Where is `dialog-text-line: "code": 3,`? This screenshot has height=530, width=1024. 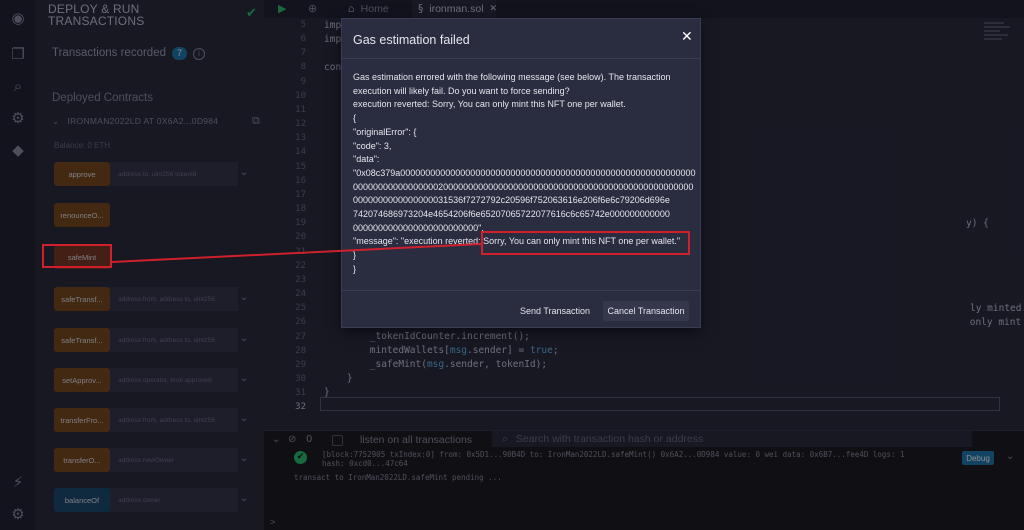
dialog-text-line: "code": 3, is located at coordinates (372, 145).